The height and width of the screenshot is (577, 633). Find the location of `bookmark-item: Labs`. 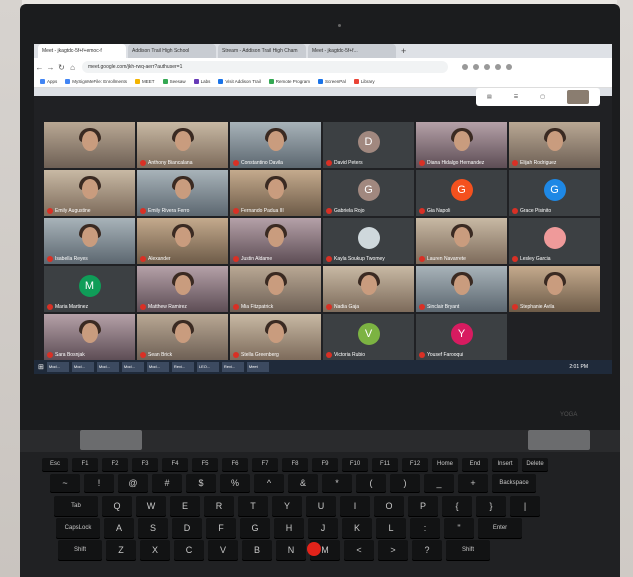

bookmark-item: Labs is located at coordinates (201, 81).